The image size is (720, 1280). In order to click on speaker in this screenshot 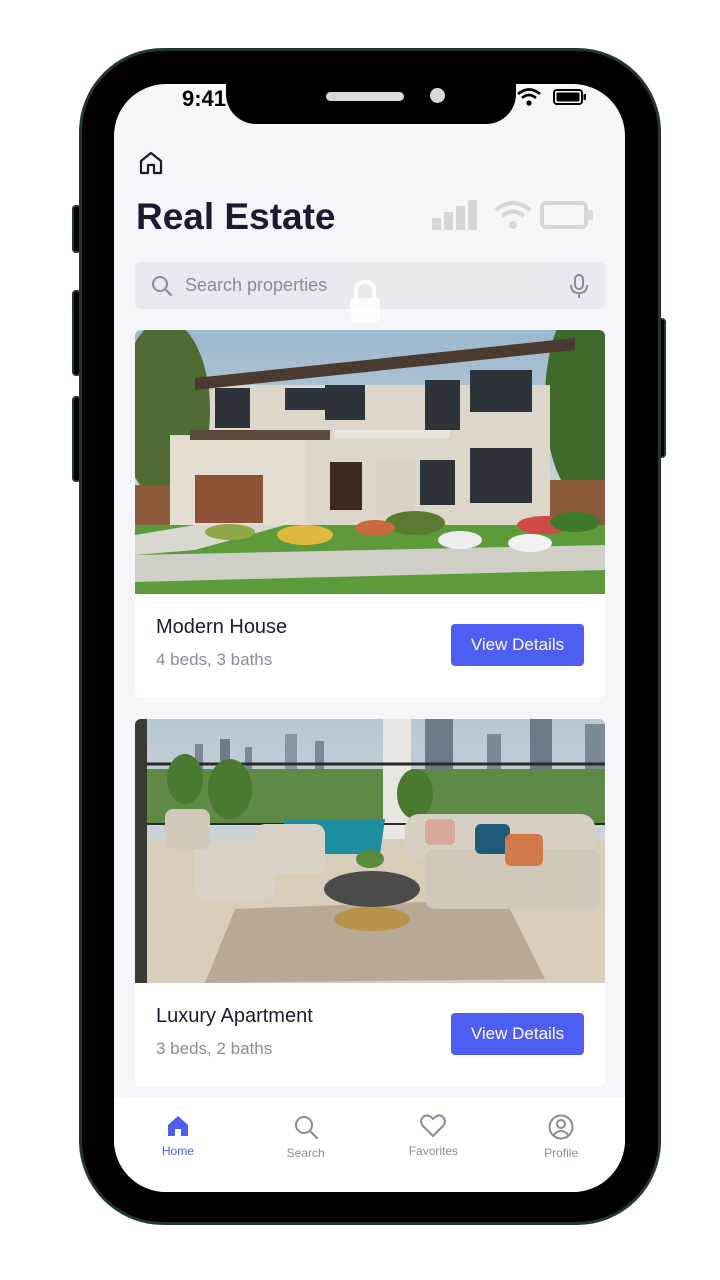, I will do `click(365, 96)`.